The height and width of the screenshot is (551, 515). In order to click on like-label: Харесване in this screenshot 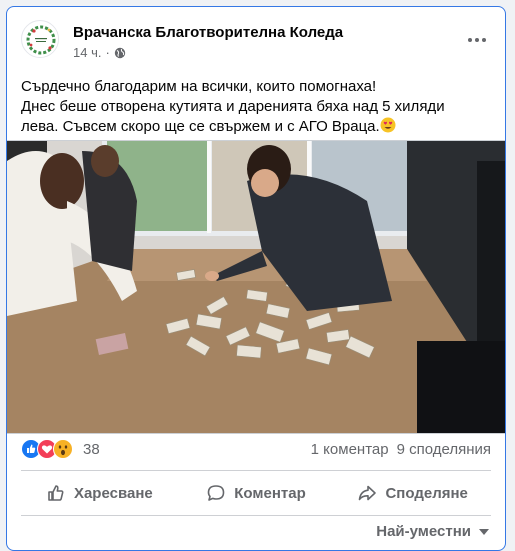, I will do `click(113, 493)`.